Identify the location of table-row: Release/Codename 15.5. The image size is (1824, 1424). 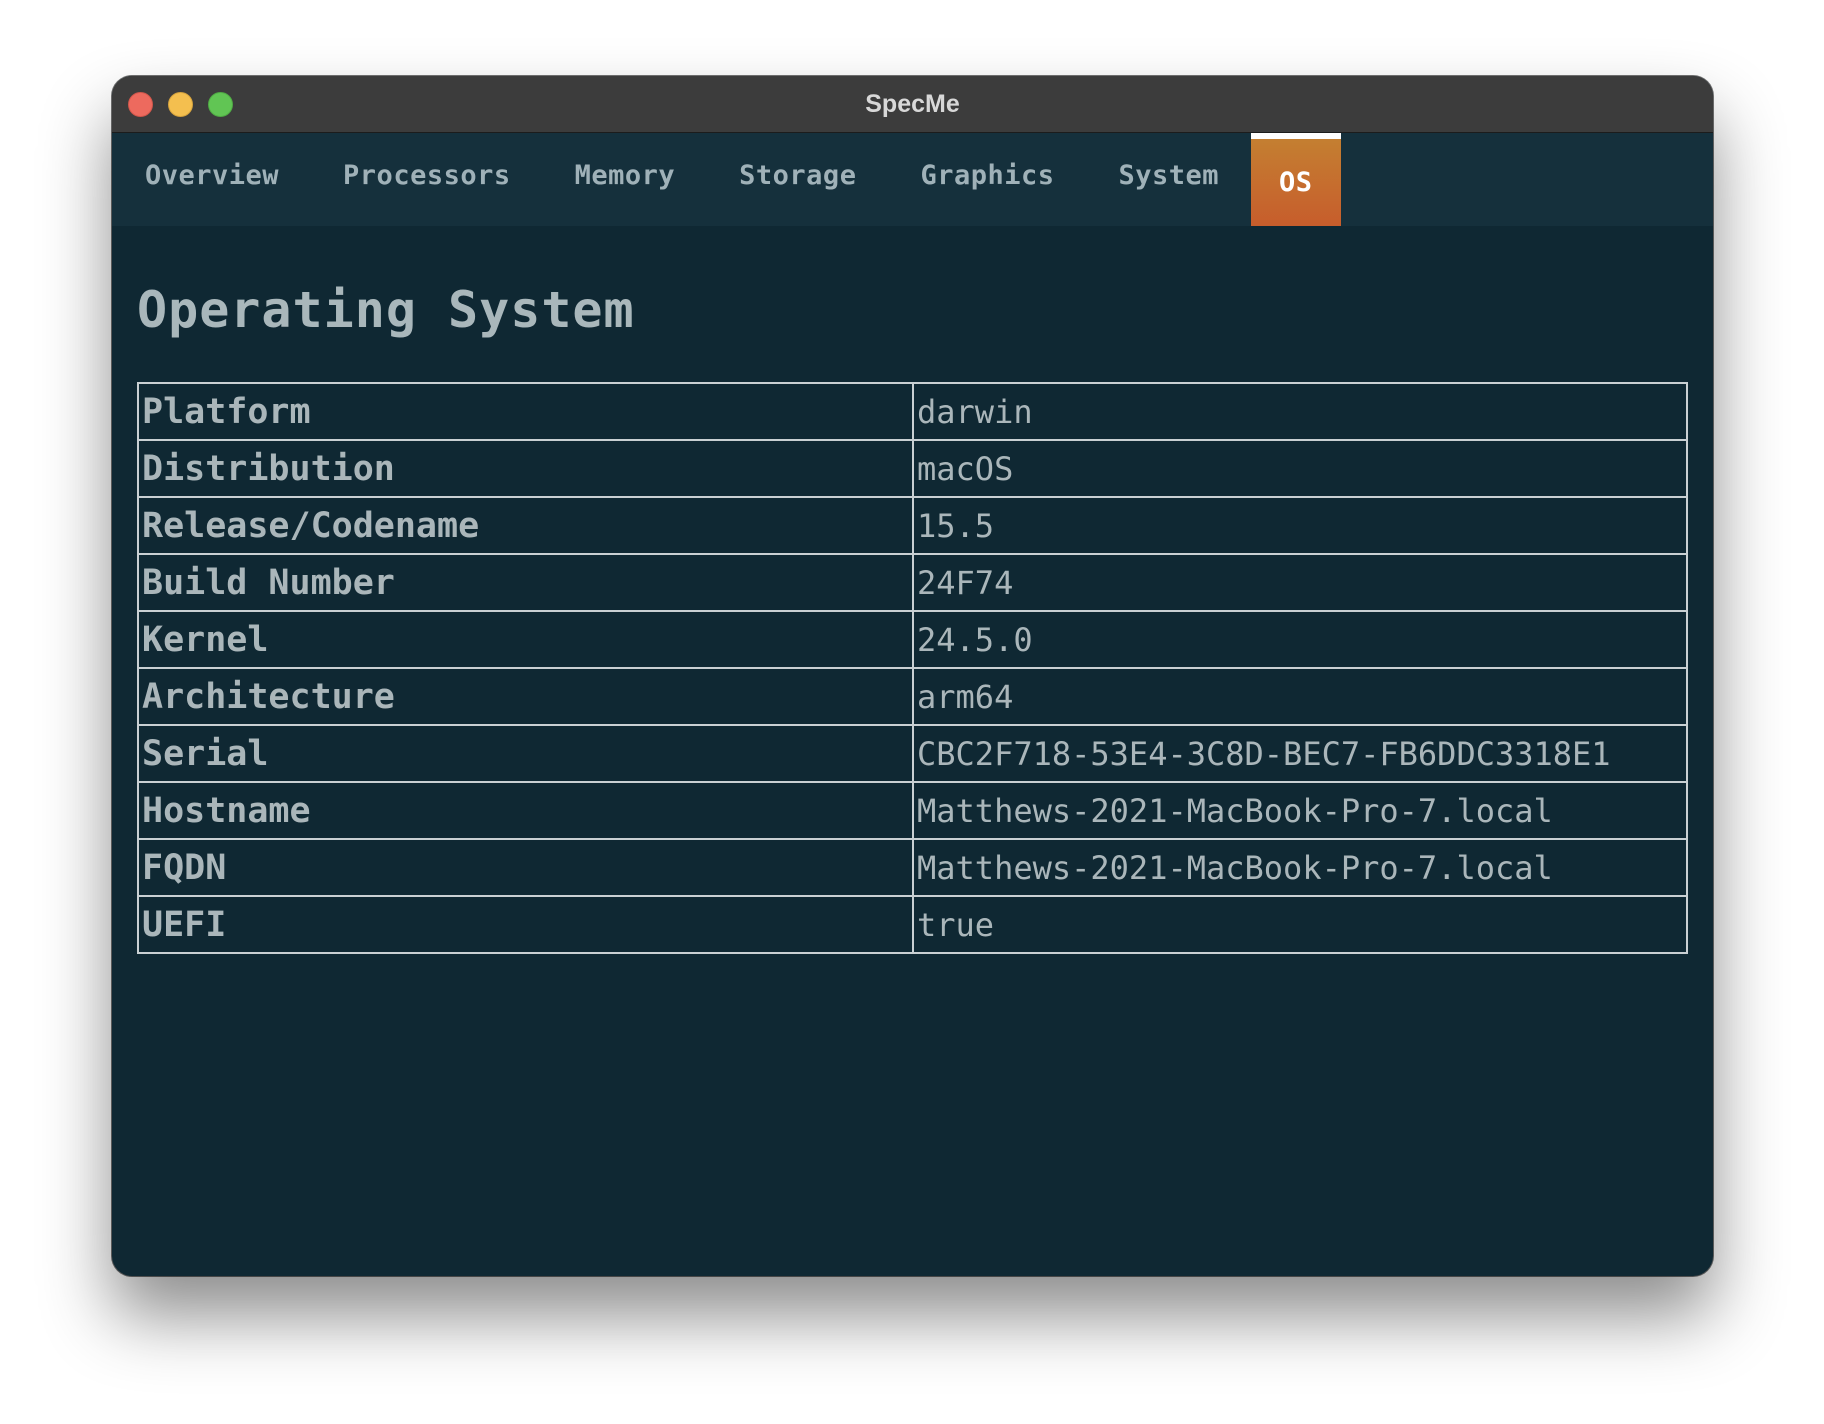
(912, 525).